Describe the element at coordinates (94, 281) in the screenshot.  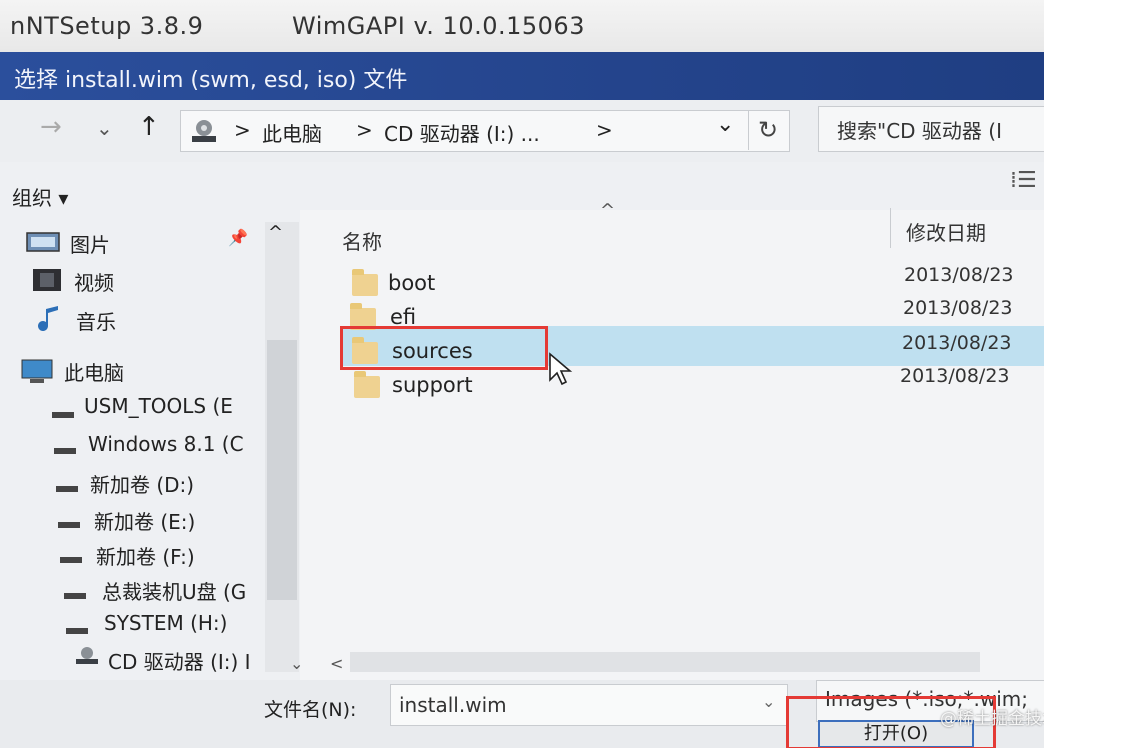
I see `sidebar-item-videos: 视频` at that location.